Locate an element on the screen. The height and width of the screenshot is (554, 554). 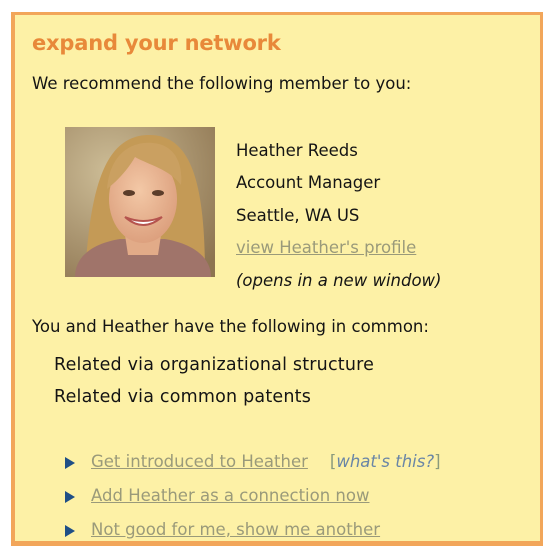
member-title: Account Manager is located at coordinates (308, 183).